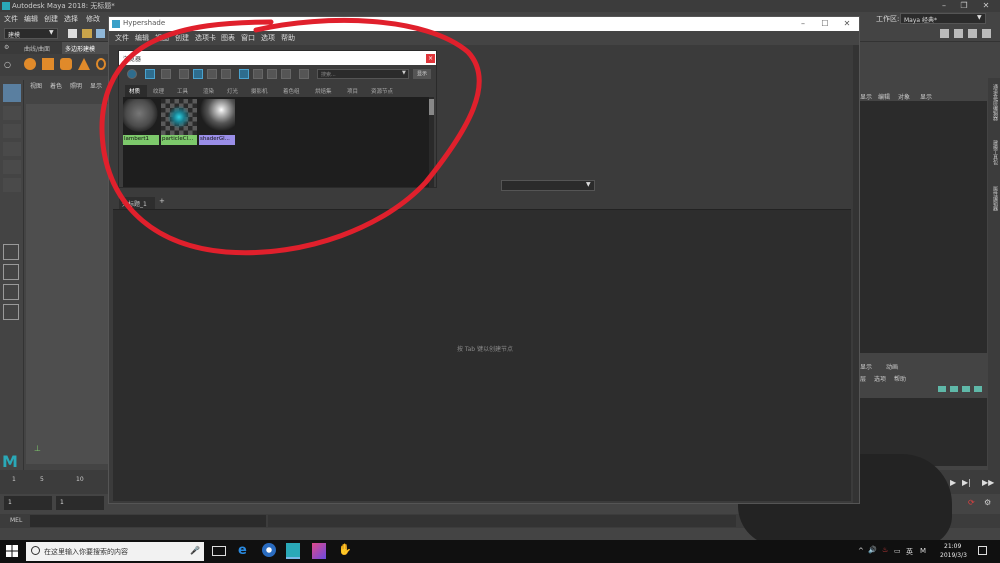 The image size is (1000, 563). I want to click on tray-app-icon: ♨, so click(885, 550).